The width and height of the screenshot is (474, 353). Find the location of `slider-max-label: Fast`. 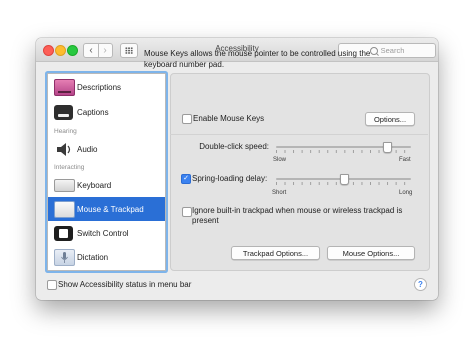

slider-max-label: Fast is located at coordinates (405, 160).